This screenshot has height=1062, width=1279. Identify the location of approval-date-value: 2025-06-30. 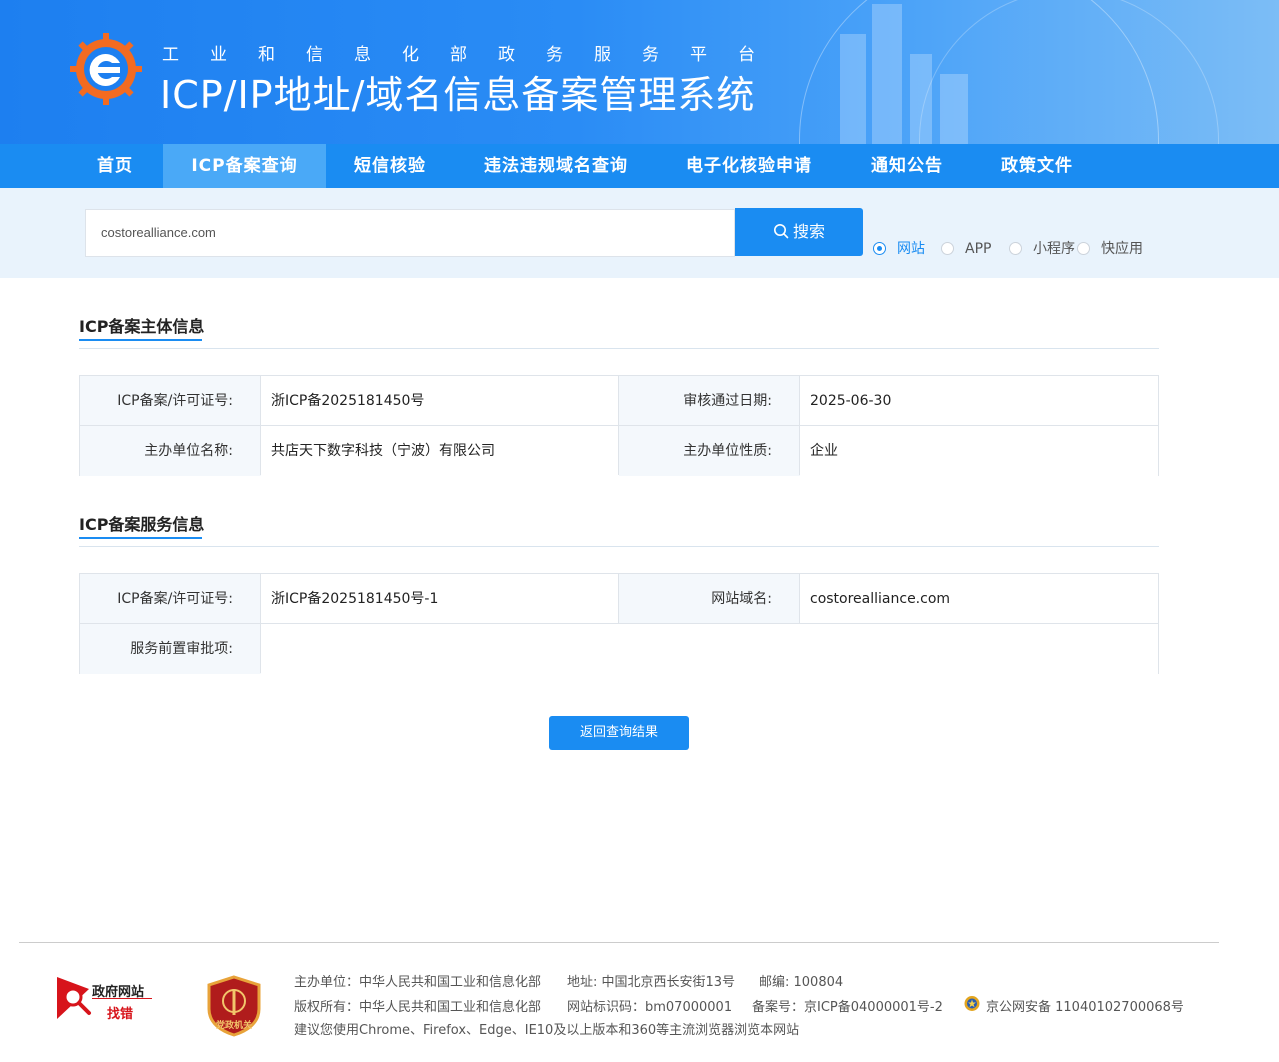
(979, 401).